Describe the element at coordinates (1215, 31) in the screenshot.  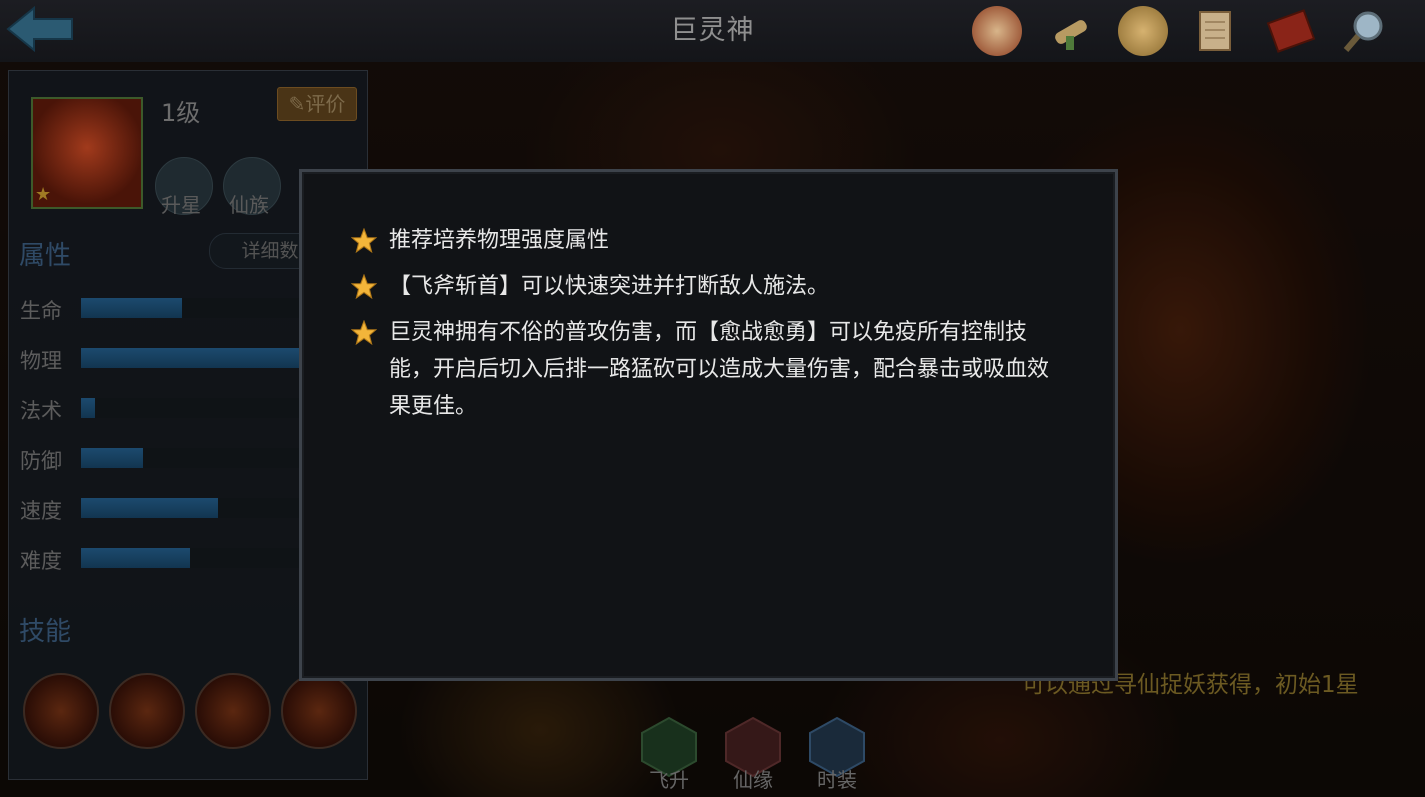
I see `document-icon` at that location.